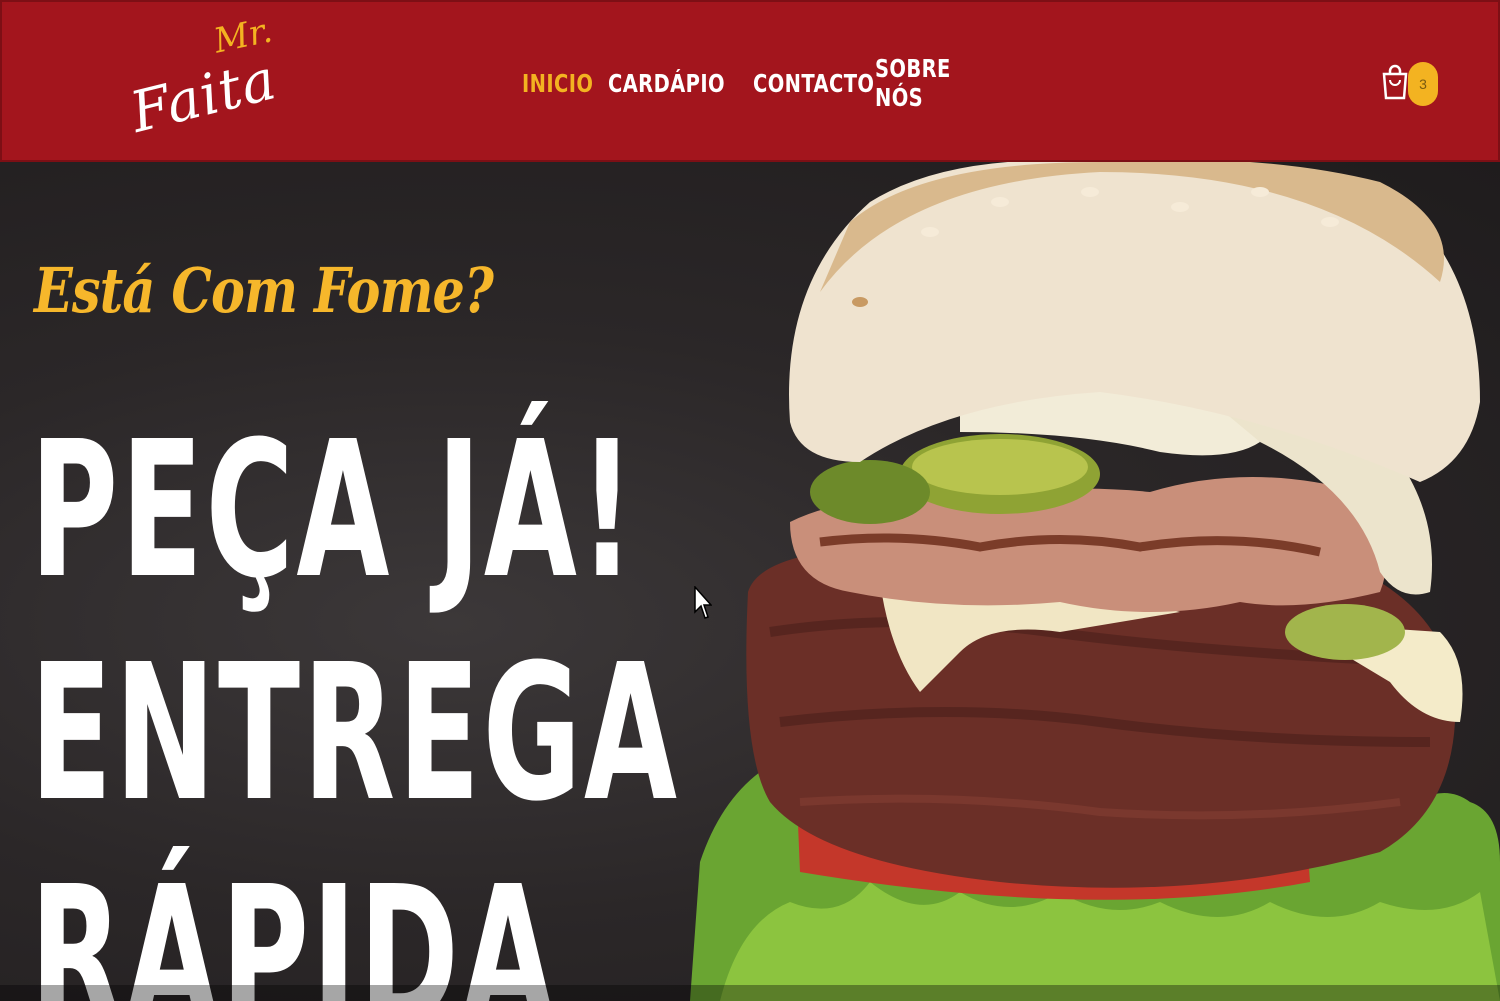 The height and width of the screenshot is (1001, 1500). Describe the element at coordinates (703, 602) in the screenshot. I see `mouse-cursor-icon` at that location.